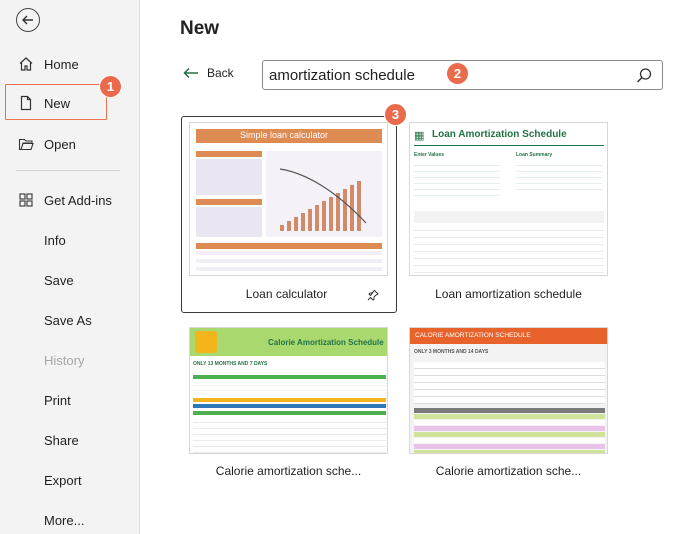 This screenshot has height=534, width=677. What do you see at coordinates (220, 73) in the screenshot?
I see `back-label: Back` at bounding box center [220, 73].